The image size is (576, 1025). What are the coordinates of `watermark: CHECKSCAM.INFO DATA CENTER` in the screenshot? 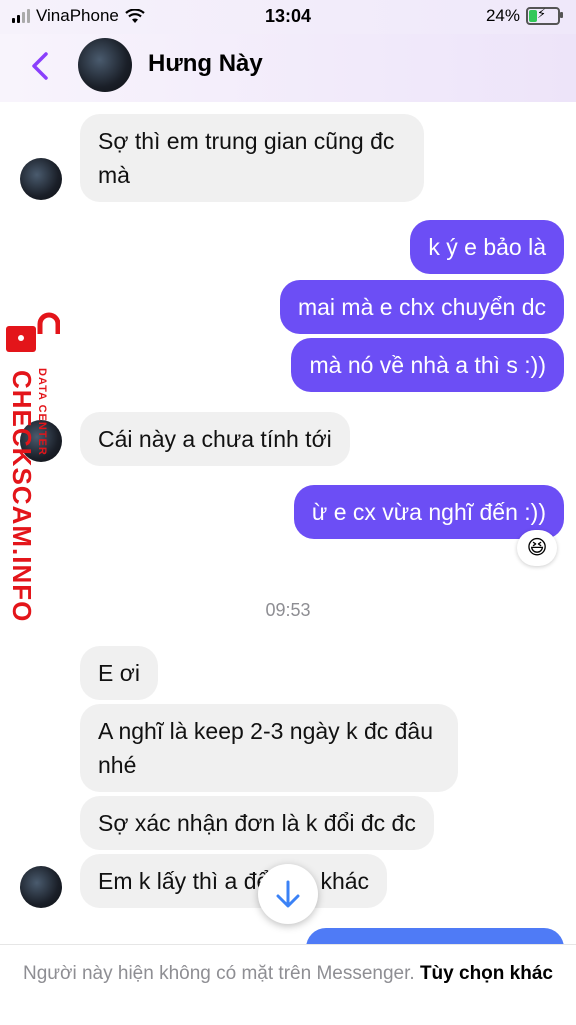 It's located at (33, 467).